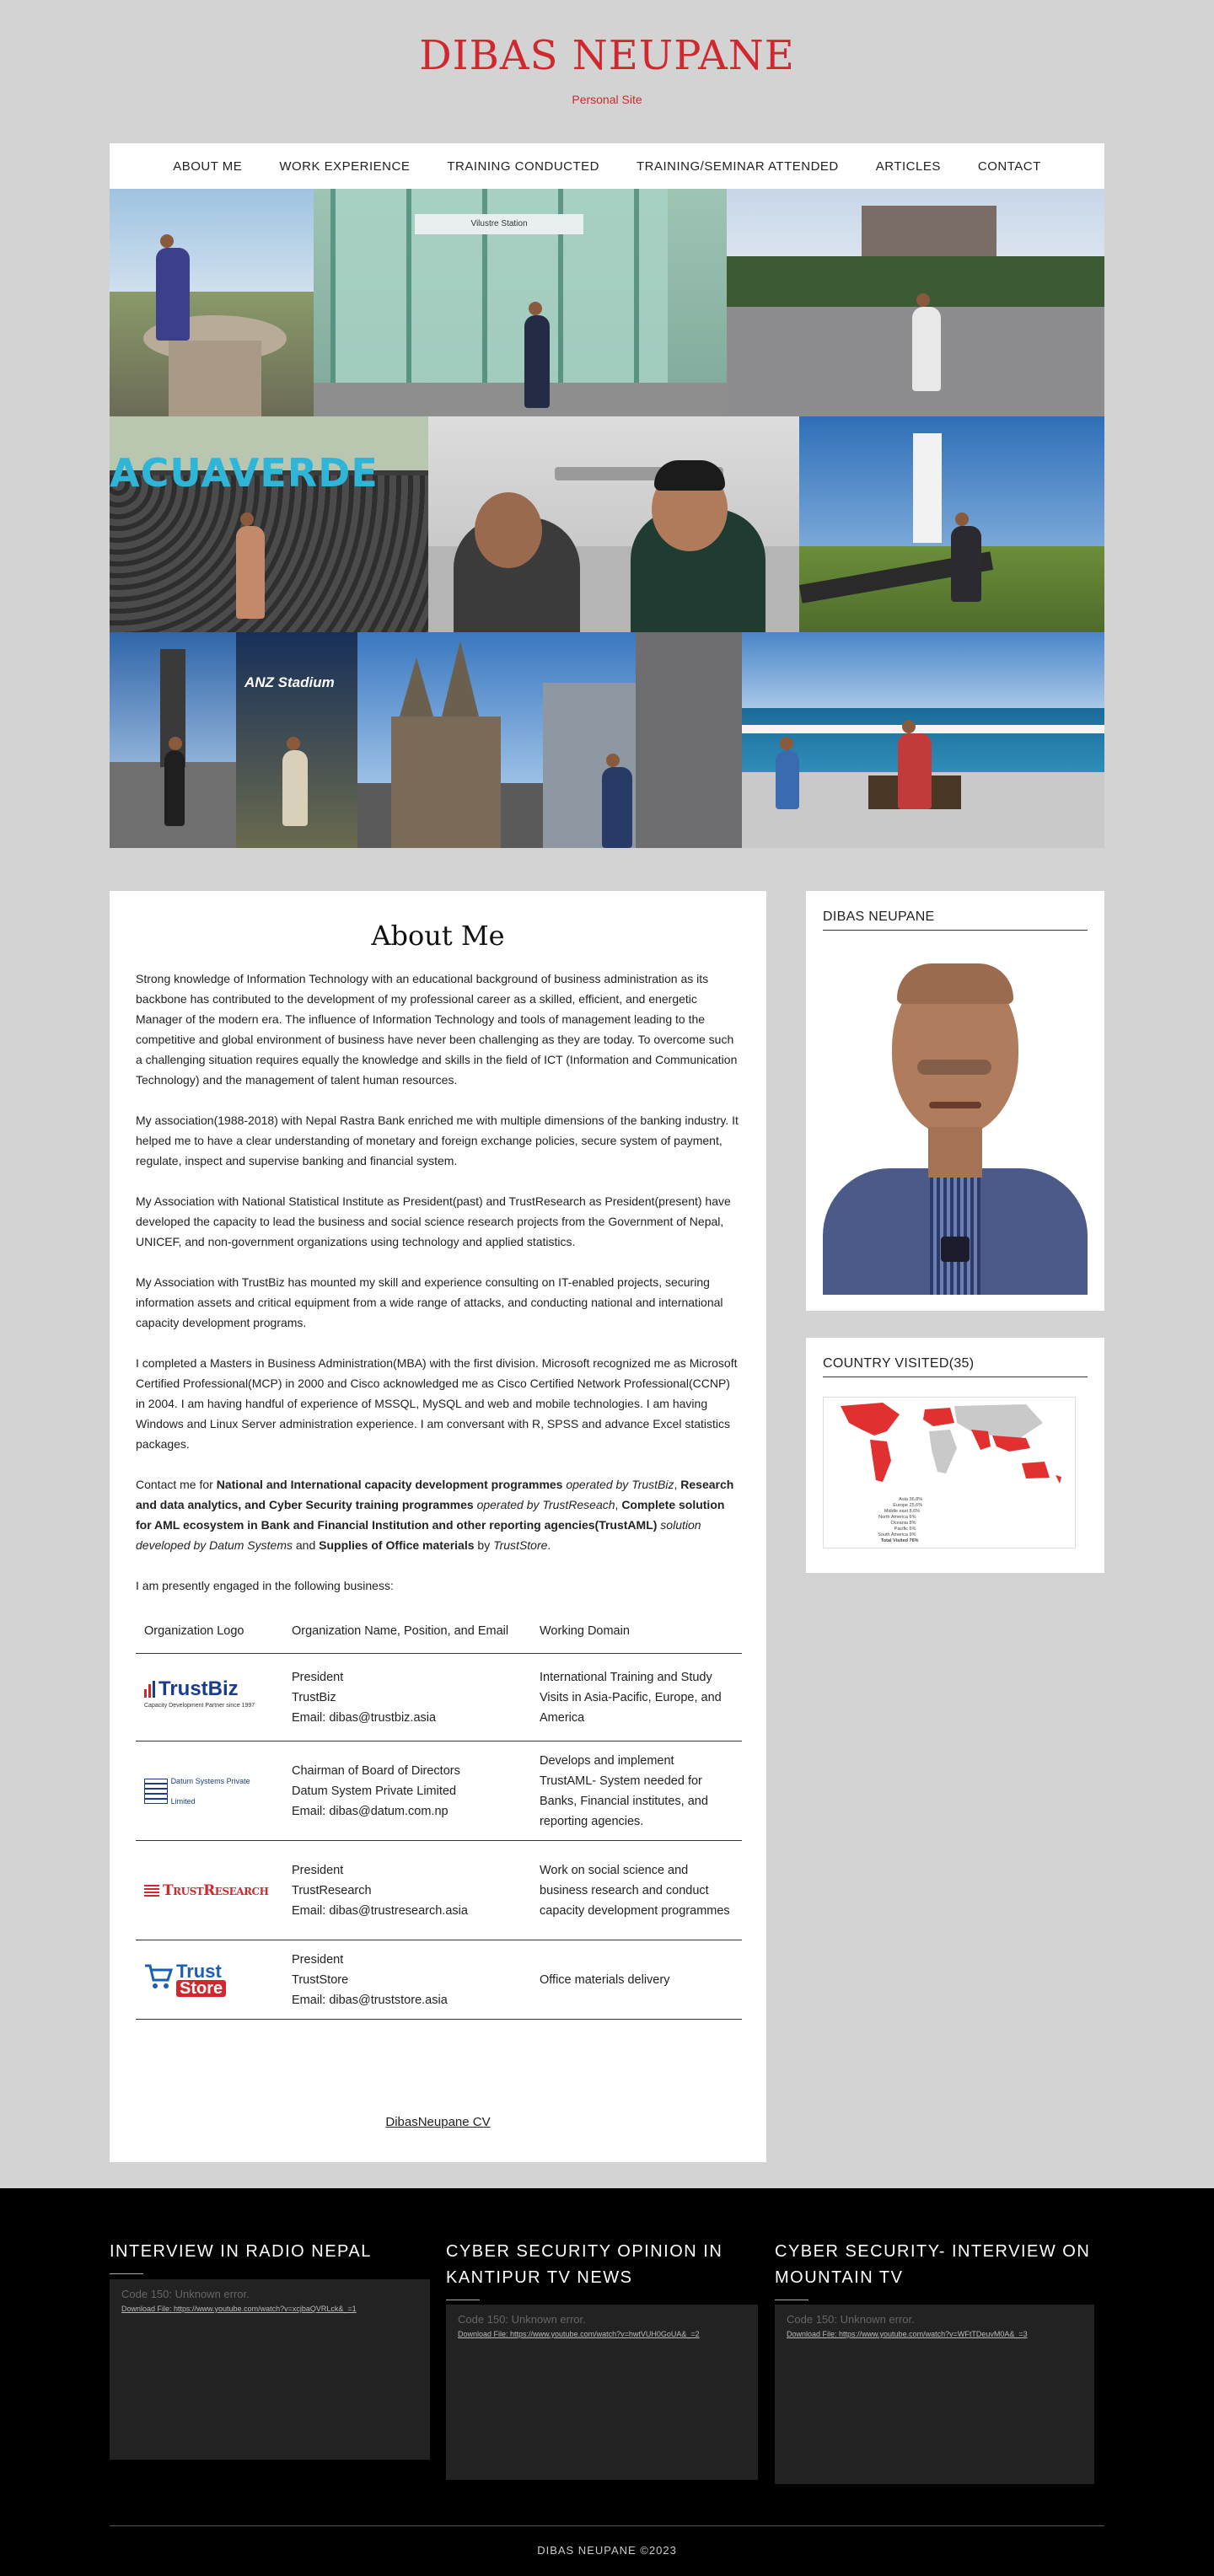 This screenshot has width=1214, height=2576. I want to click on table-header: Organization Logo, so click(209, 1635).